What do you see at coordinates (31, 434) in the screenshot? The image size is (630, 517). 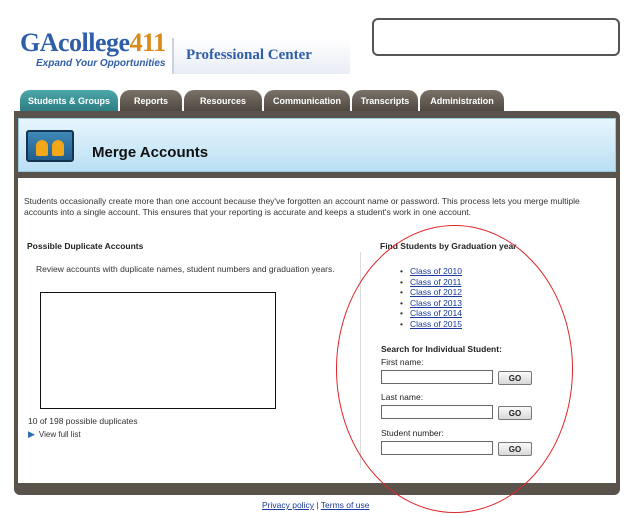 I see `arrow-right-icon: ▶` at bounding box center [31, 434].